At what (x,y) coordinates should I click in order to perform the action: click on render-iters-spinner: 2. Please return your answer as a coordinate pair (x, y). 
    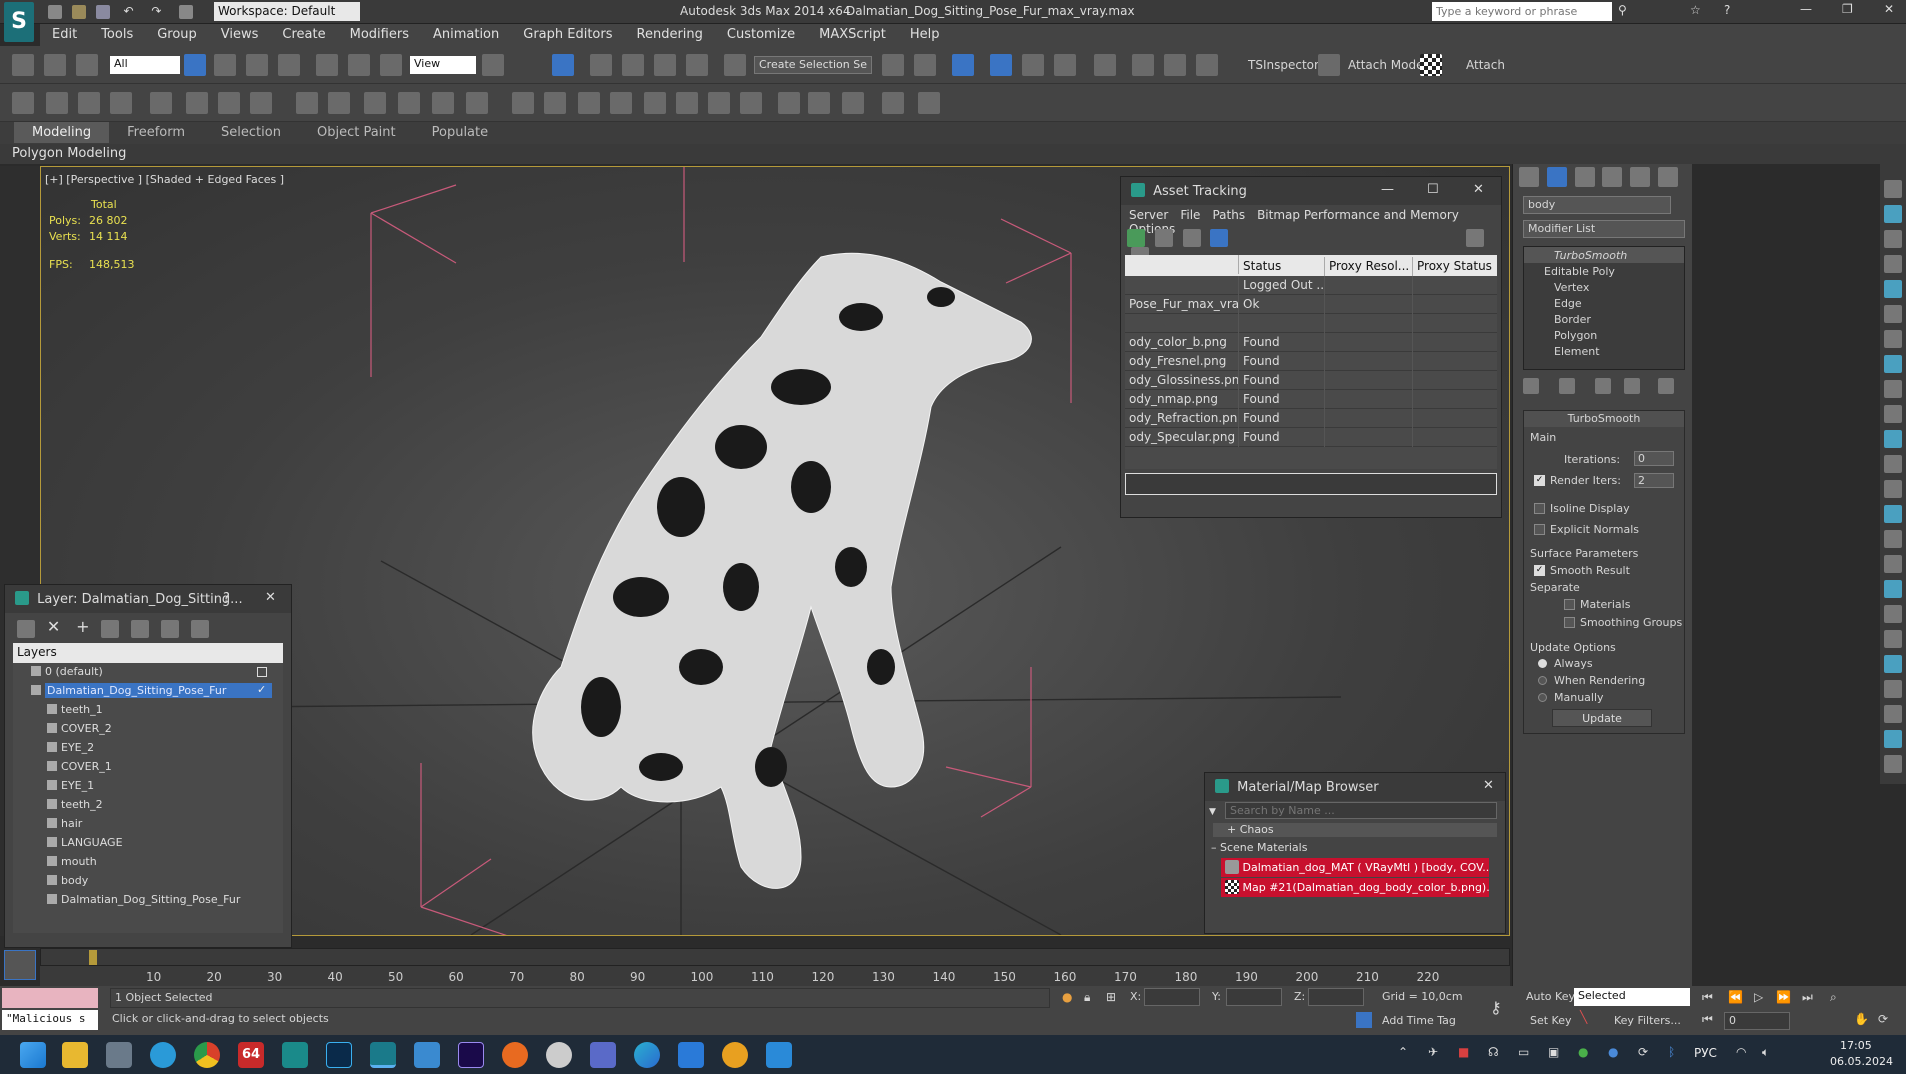
    Looking at the image, I should click on (1654, 480).